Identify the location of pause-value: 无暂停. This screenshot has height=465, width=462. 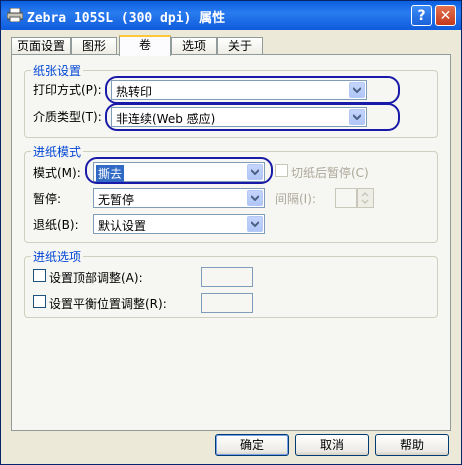
(116, 200).